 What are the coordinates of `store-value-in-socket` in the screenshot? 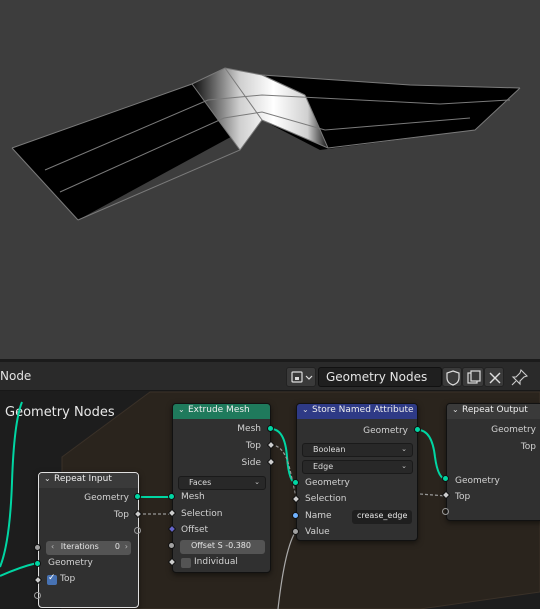 It's located at (295, 531).